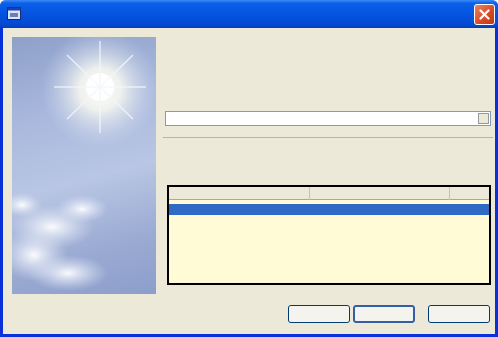 The height and width of the screenshot is (337, 498). Describe the element at coordinates (384, 314) in the screenshot. I see `next-button` at that location.